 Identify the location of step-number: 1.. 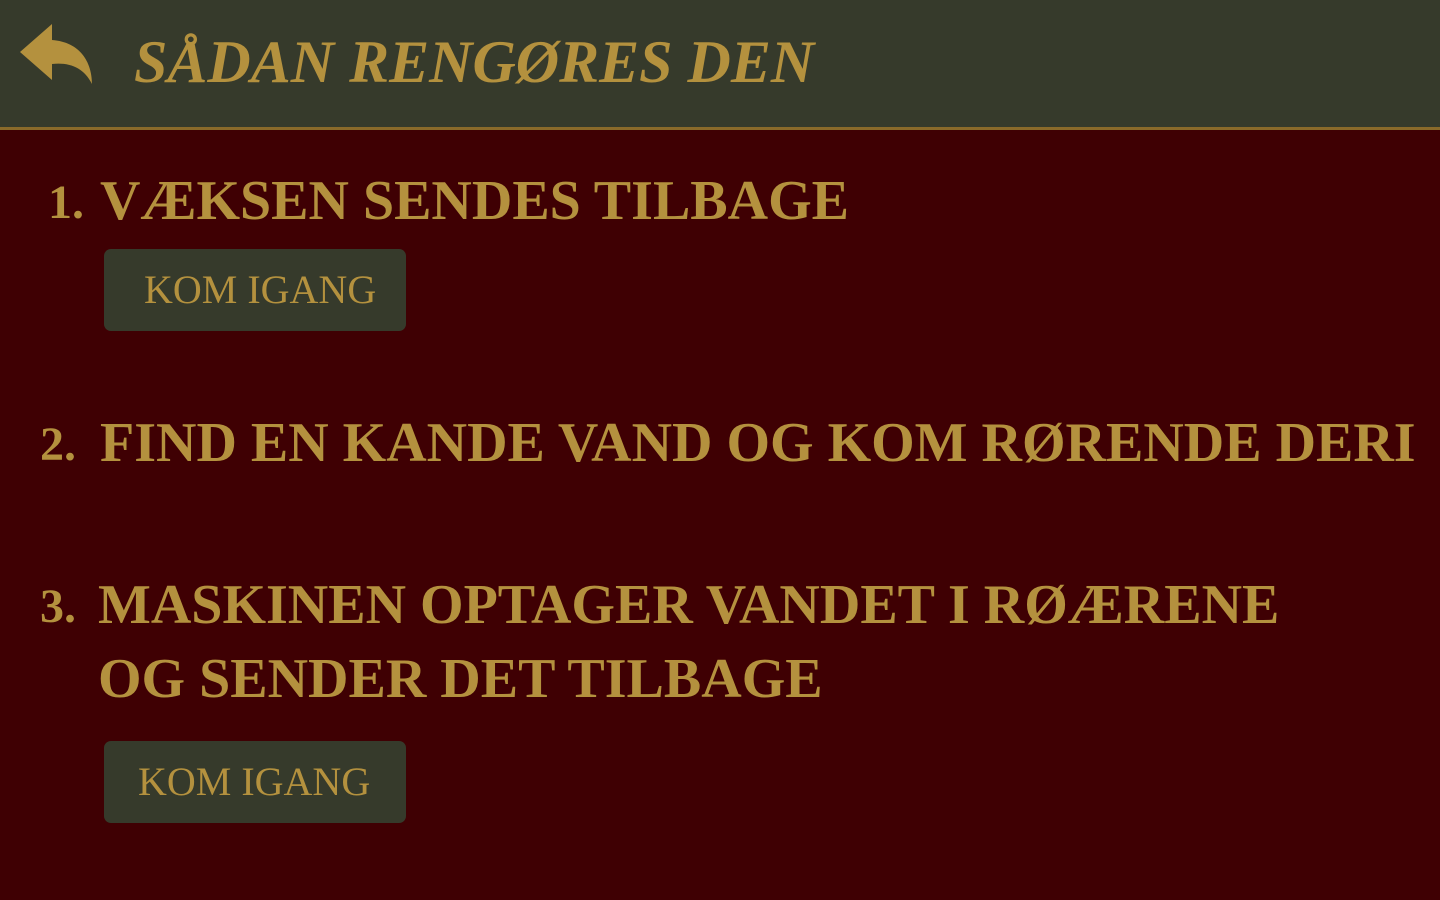
(66, 202).